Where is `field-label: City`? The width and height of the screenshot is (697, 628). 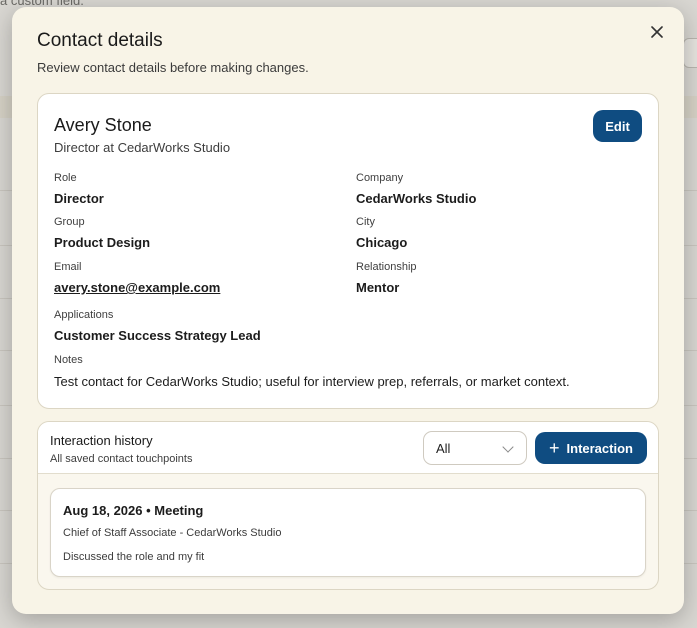 field-label: City is located at coordinates (365, 222).